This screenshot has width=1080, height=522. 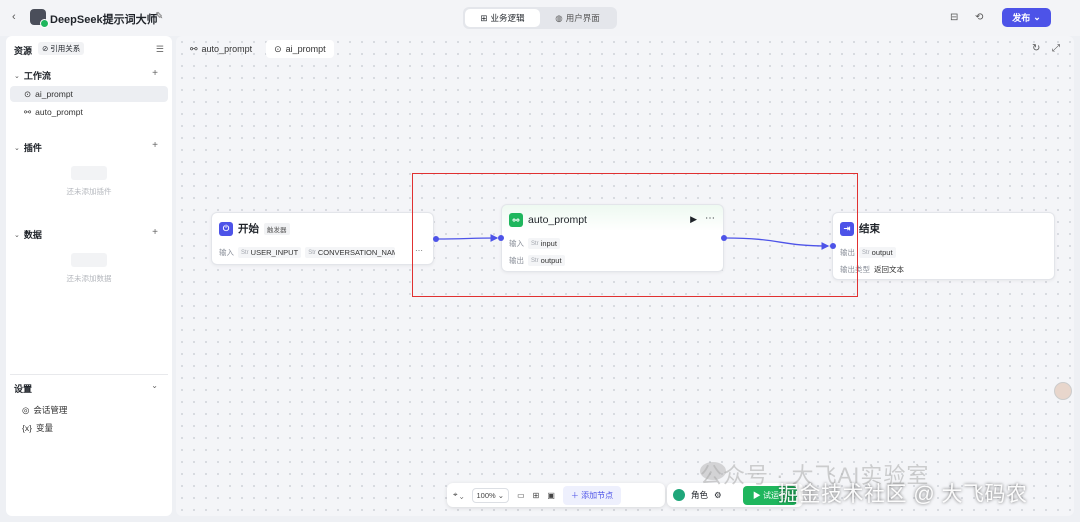 I want to click on mouse-mode-icon: ⌖ ⌄, so click(x=458, y=495).